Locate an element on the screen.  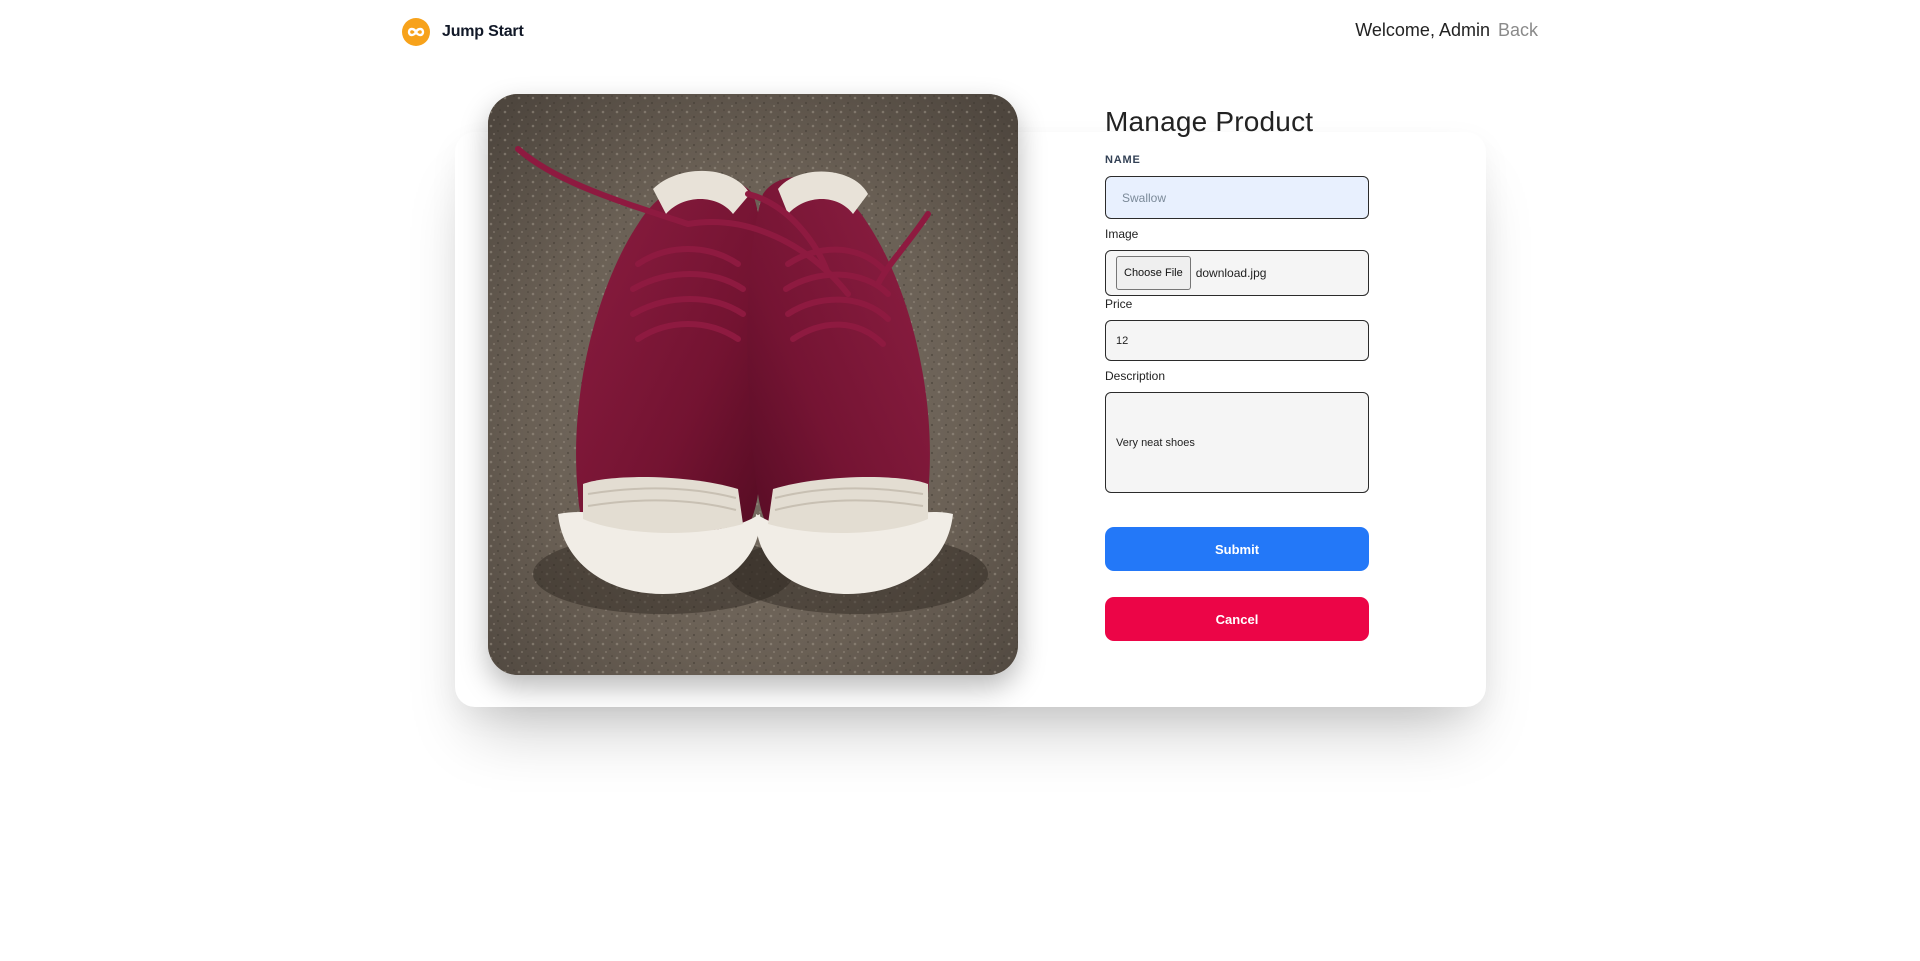
file-name: download.jpg is located at coordinates (1231, 273).